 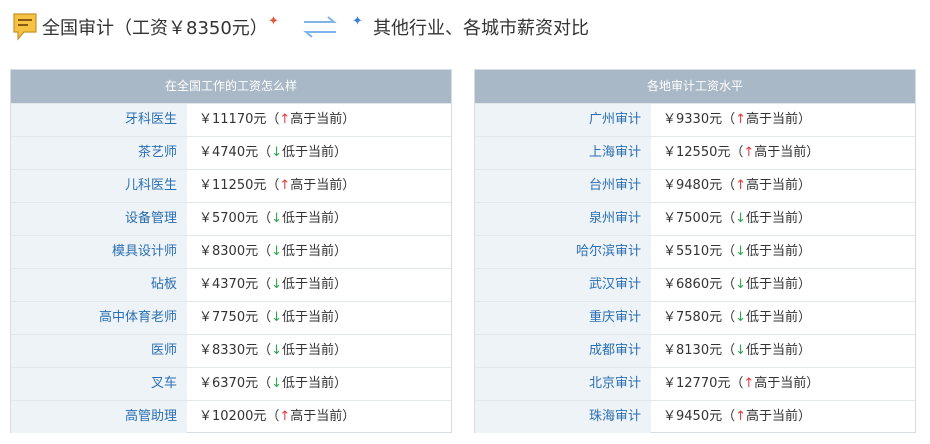 I want to click on comparison-header: 全国审计（工资￥8350元） ✦ ✦ 其他行业、各城市薪资对比, so click(x=465, y=26).